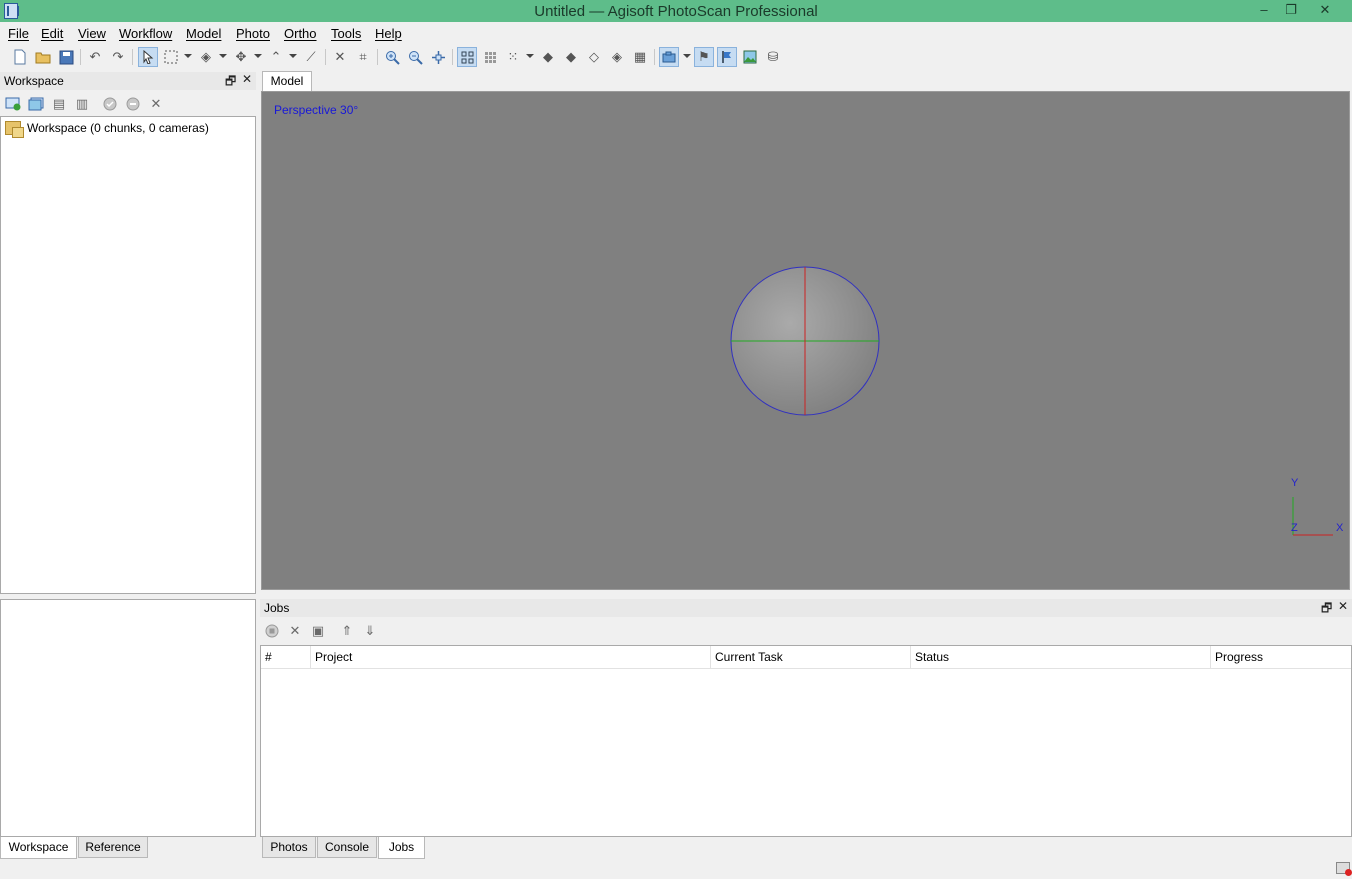 Image resolution: width=1352 pixels, height=879 pixels. Describe the element at coordinates (241, 57) in the screenshot. I see `move-icon: ✥` at that location.